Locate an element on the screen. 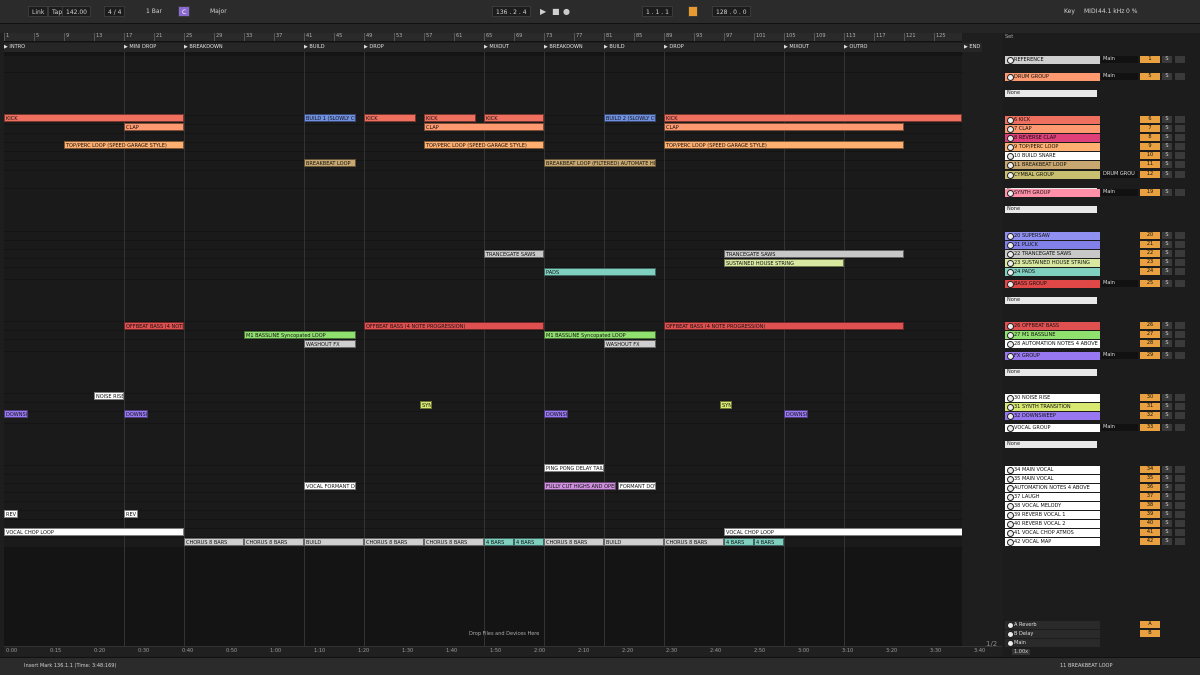 The height and width of the screenshot is (675, 1200). quantize-menu: 1 Bar is located at coordinates (154, 11).